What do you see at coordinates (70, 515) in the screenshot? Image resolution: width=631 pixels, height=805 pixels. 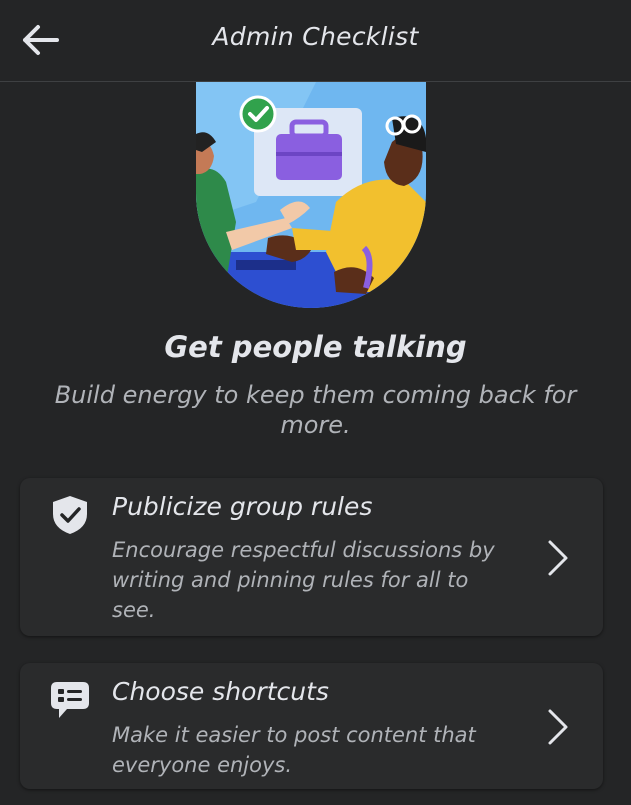 I see `shield-check-icon` at bounding box center [70, 515].